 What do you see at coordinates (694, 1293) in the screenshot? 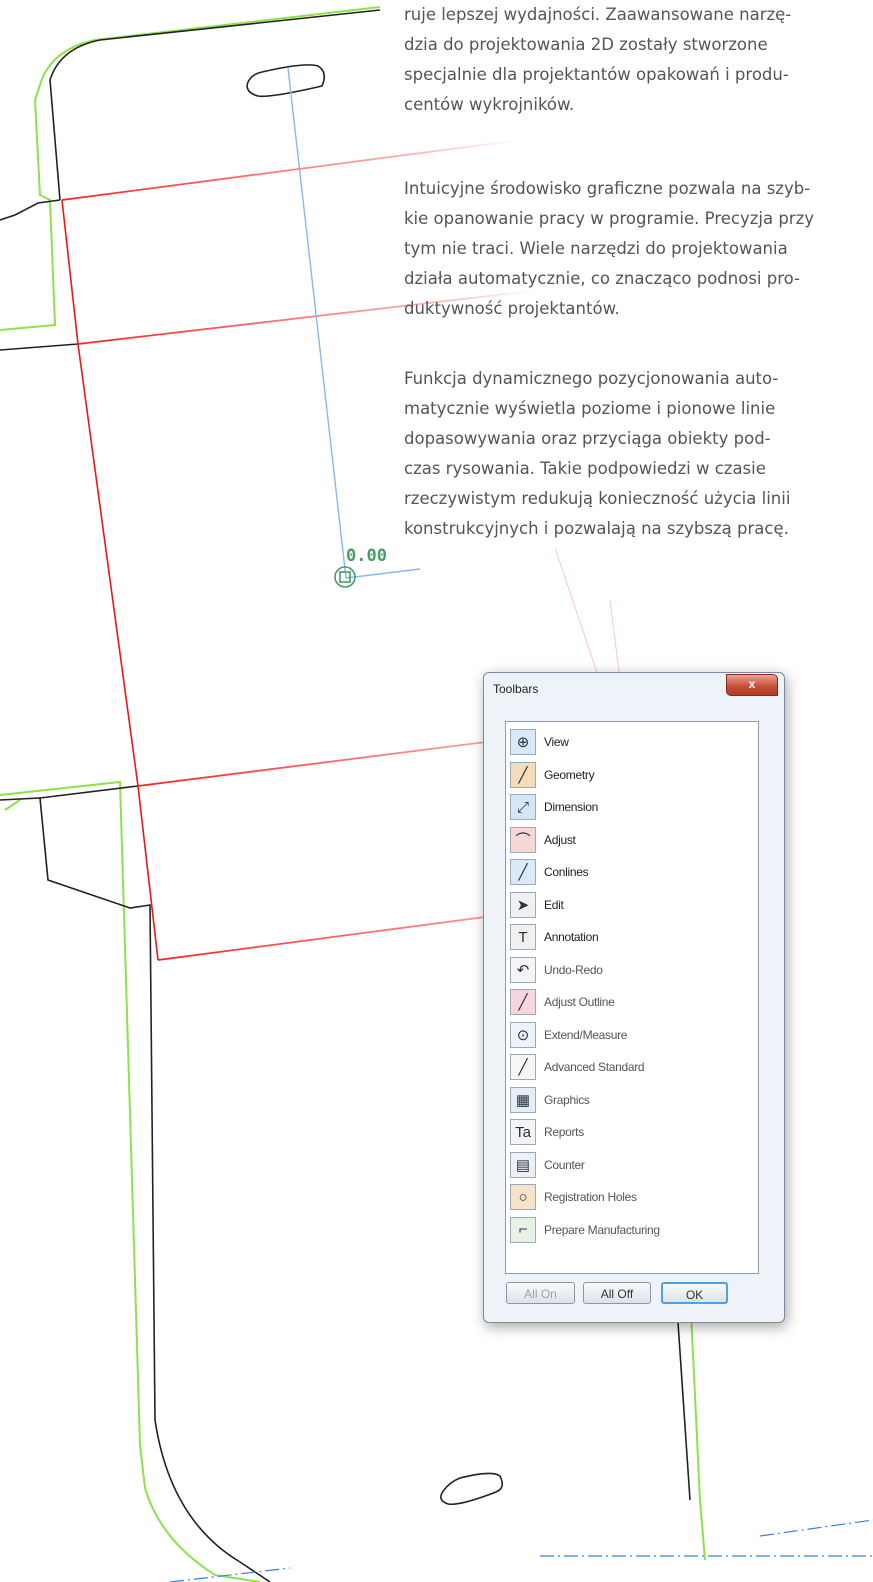
I see `ok-button: OK` at bounding box center [694, 1293].